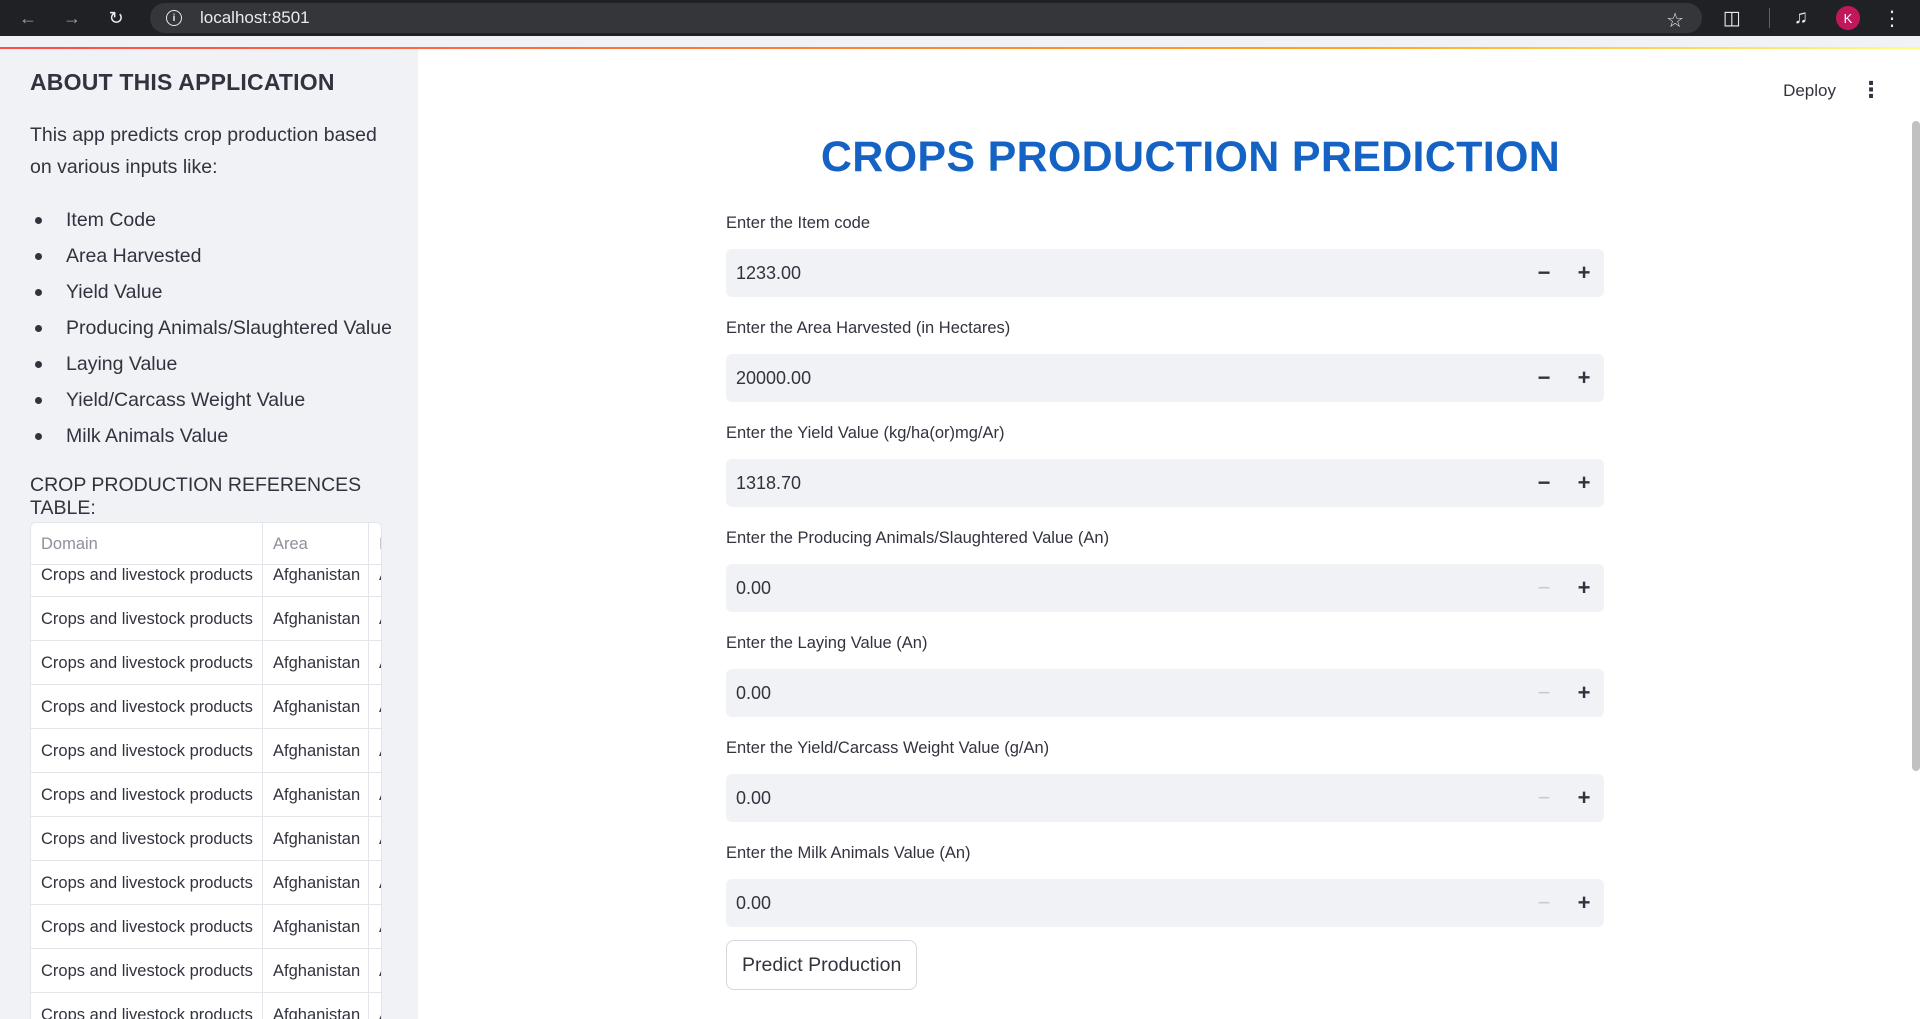 The image size is (1920, 1019). I want to click on table-header: Domain Area I, so click(206, 544).